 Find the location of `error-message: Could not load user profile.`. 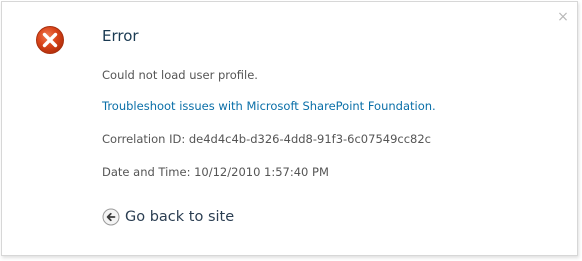

error-message: Could not load user profile. is located at coordinates (180, 75).